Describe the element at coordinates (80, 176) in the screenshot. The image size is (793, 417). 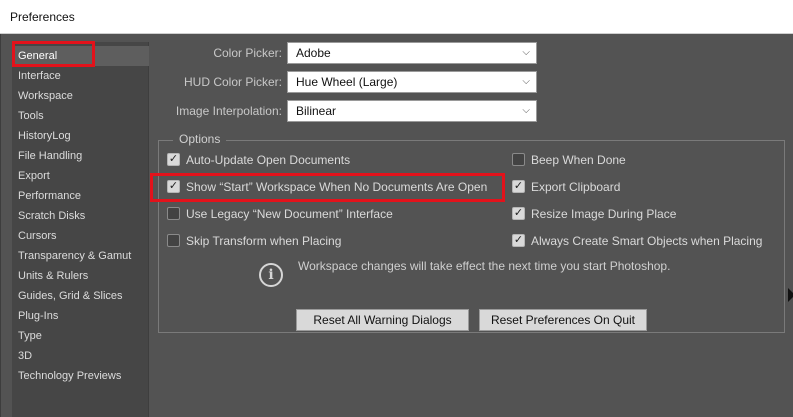
I see `sidebar-item-export: Export` at that location.